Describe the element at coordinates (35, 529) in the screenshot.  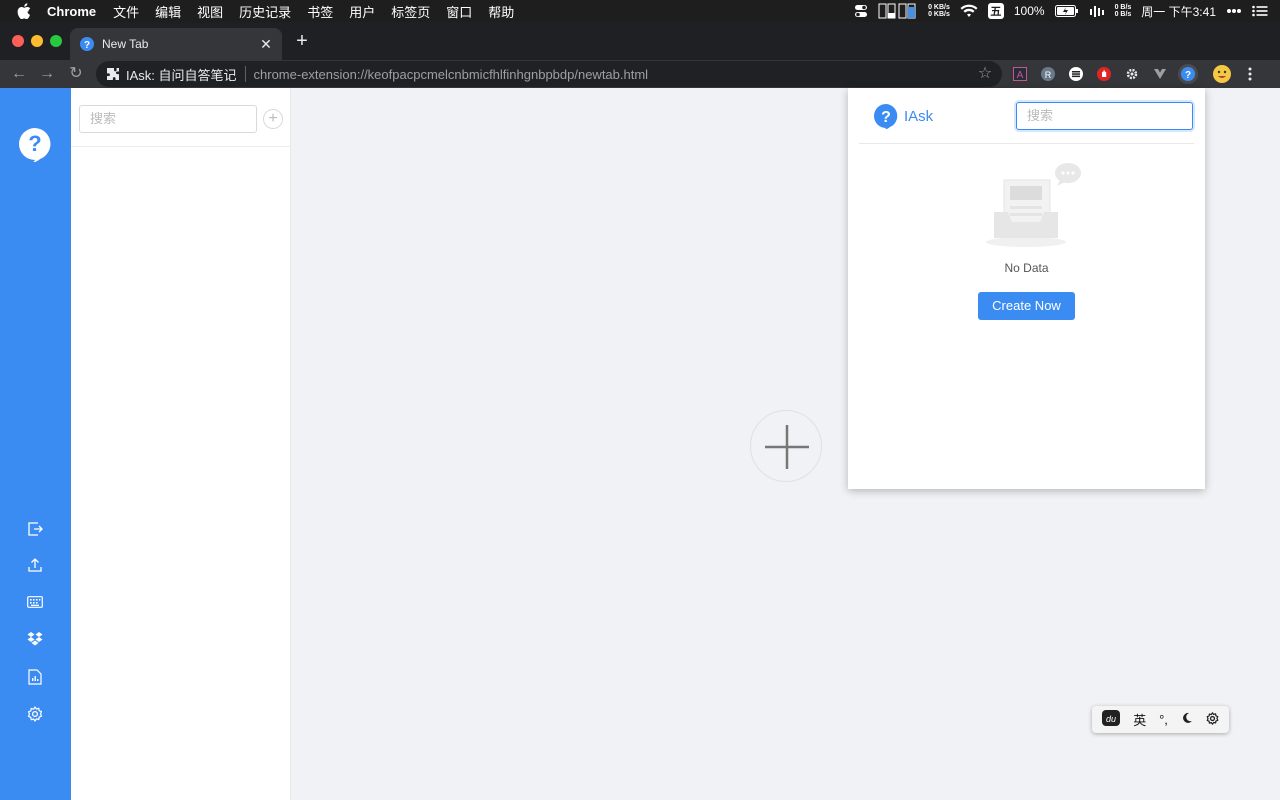
I see `logout-icon` at that location.